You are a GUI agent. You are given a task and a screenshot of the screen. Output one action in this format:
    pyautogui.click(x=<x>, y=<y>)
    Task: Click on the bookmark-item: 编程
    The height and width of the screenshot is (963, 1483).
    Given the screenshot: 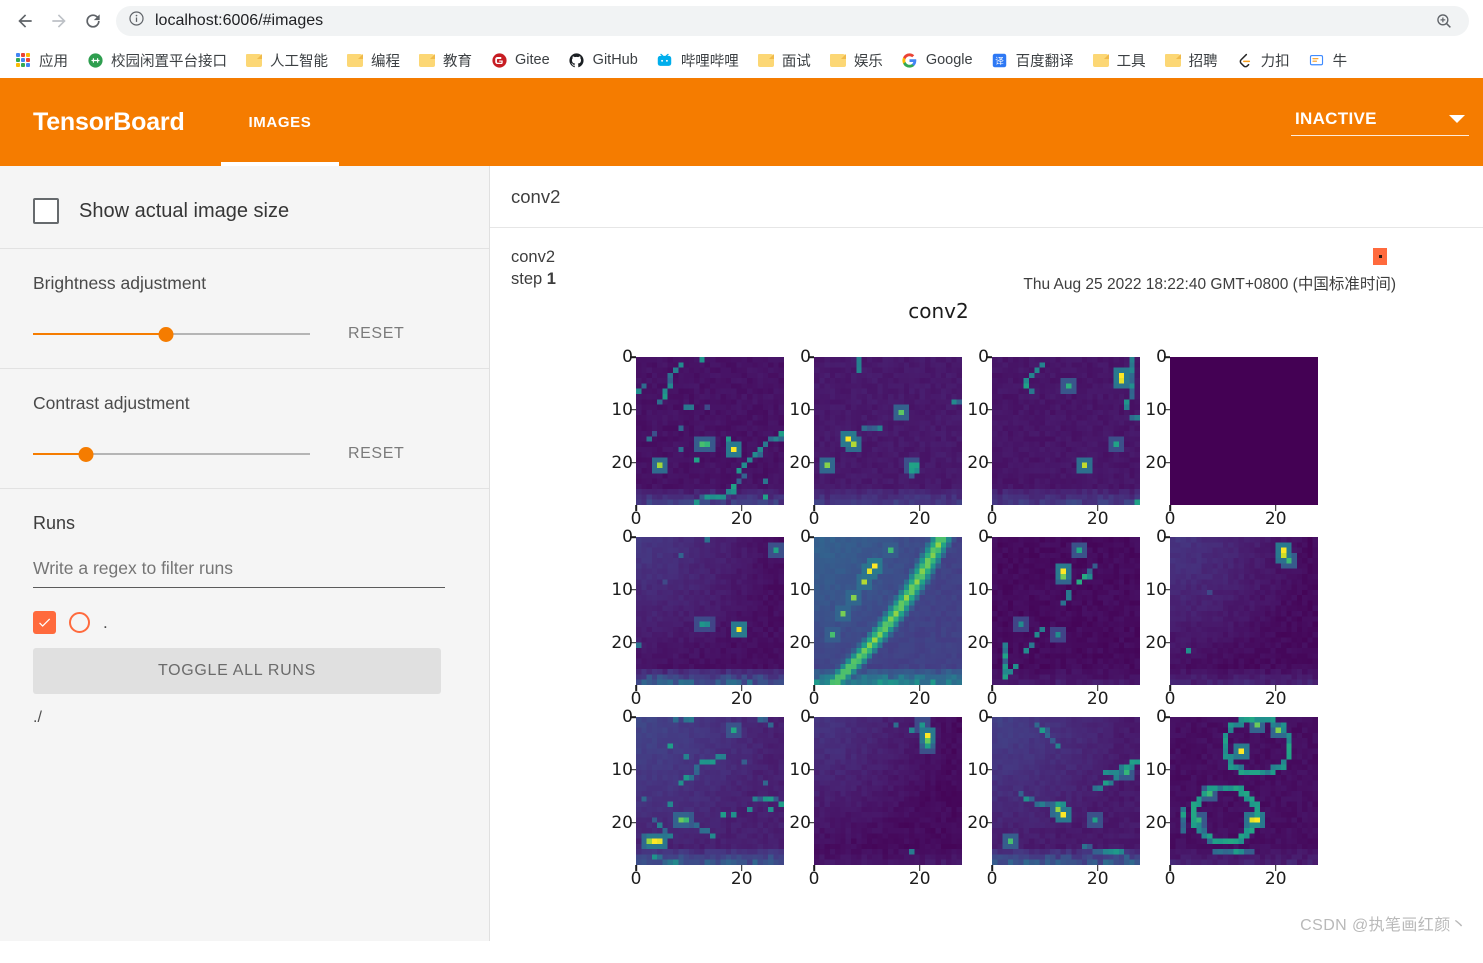 What is the action you would take?
    pyautogui.click(x=373, y=60)
    